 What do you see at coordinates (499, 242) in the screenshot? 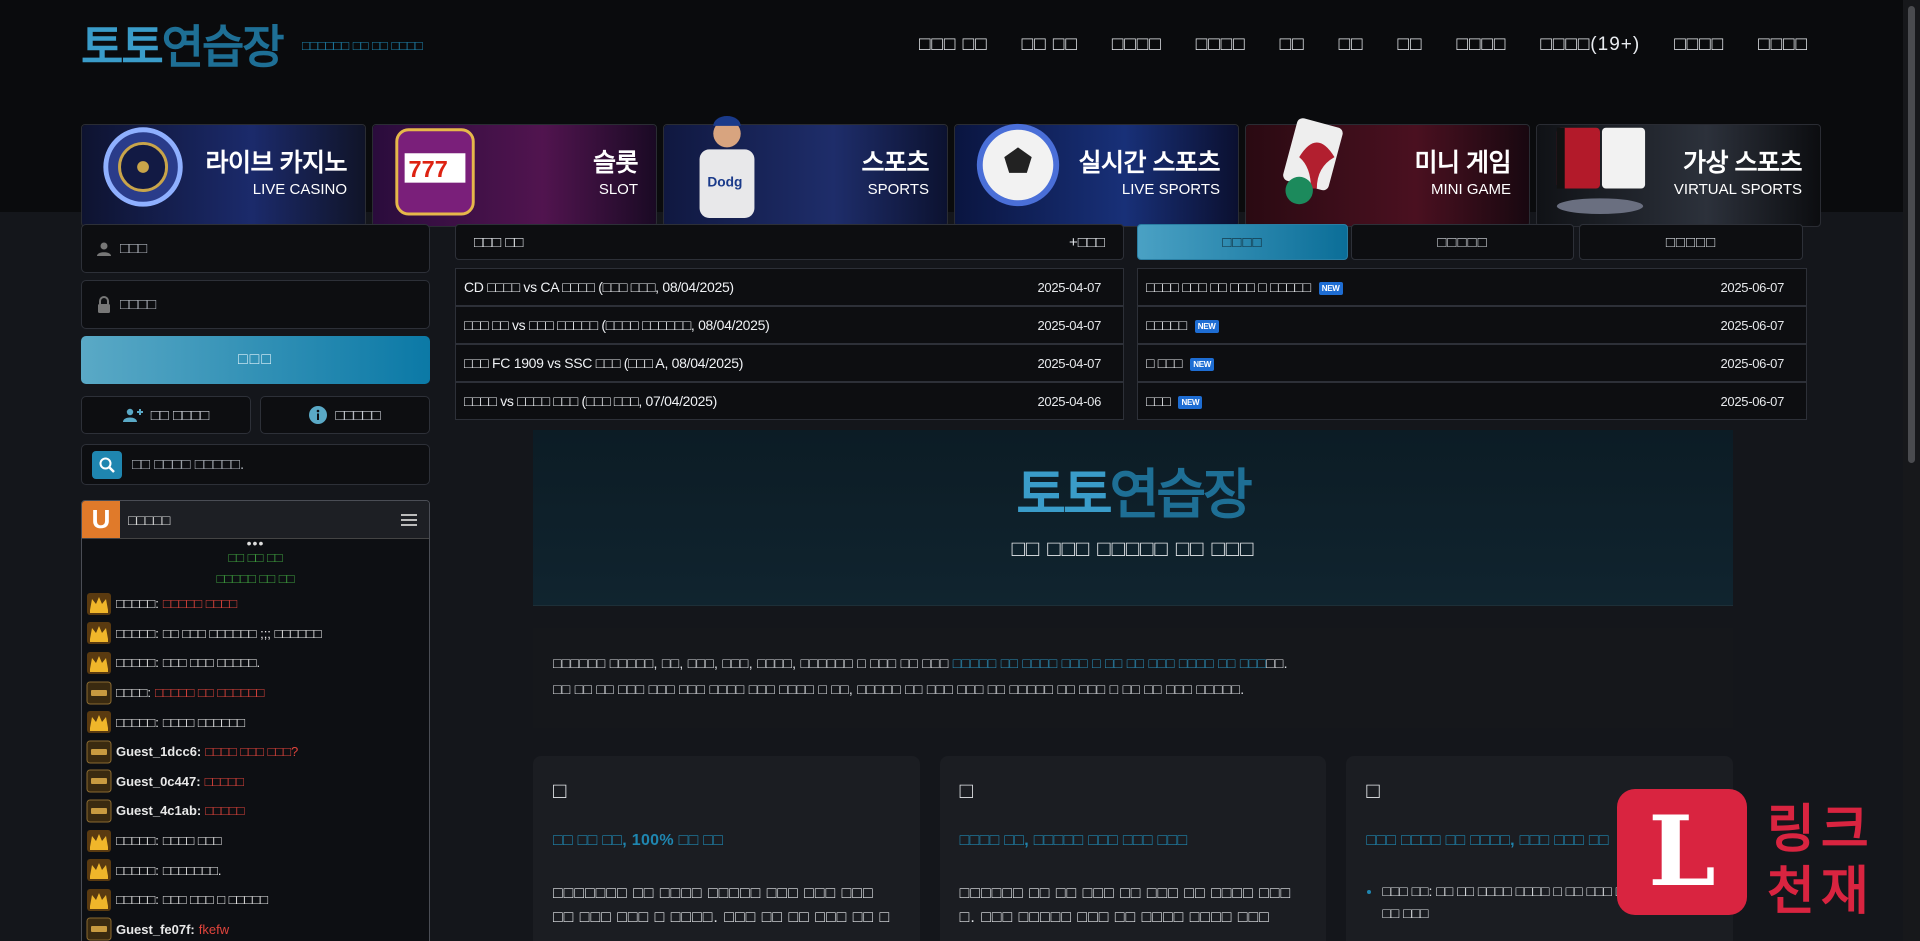
I see `match-panel-title: □□□ □□` at bounding box center [499, 242].